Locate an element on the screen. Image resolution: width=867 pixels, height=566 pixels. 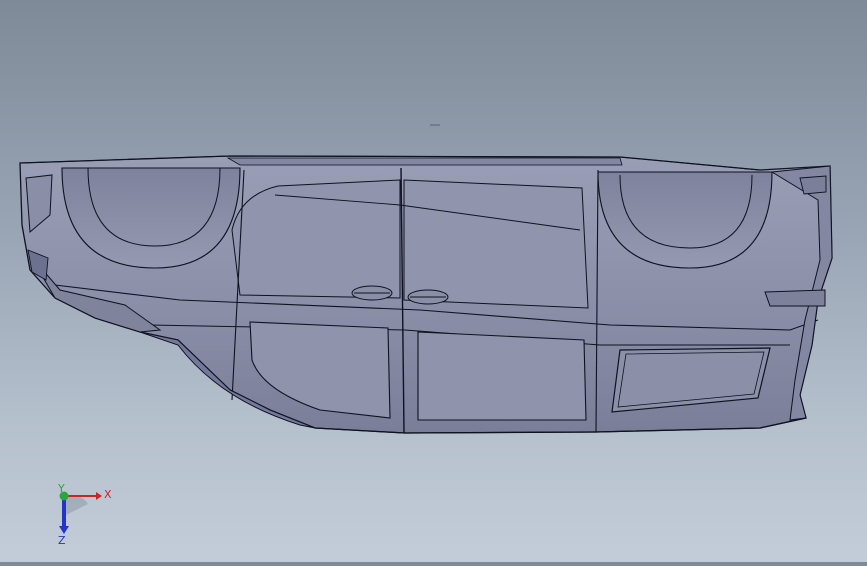
door-handle-right is located at coordinates (428, 297).